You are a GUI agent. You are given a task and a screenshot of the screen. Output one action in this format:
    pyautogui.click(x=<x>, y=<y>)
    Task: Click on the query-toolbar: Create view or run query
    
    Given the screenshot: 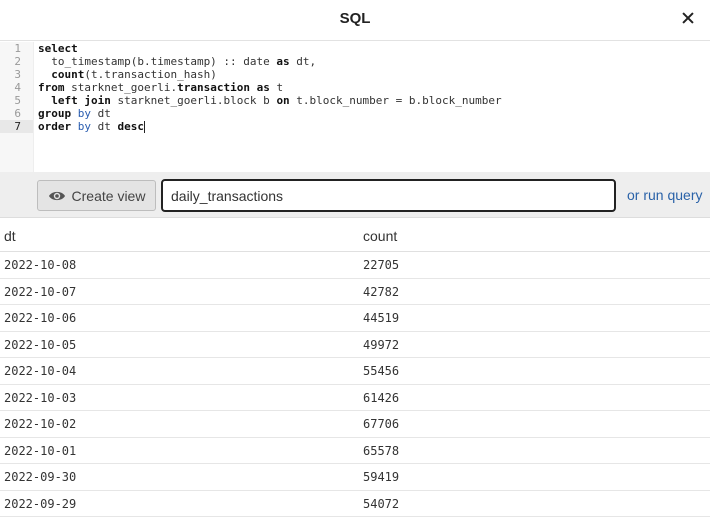 What is the action you would take?
    pyautogui.click(x=355, y=195)
    